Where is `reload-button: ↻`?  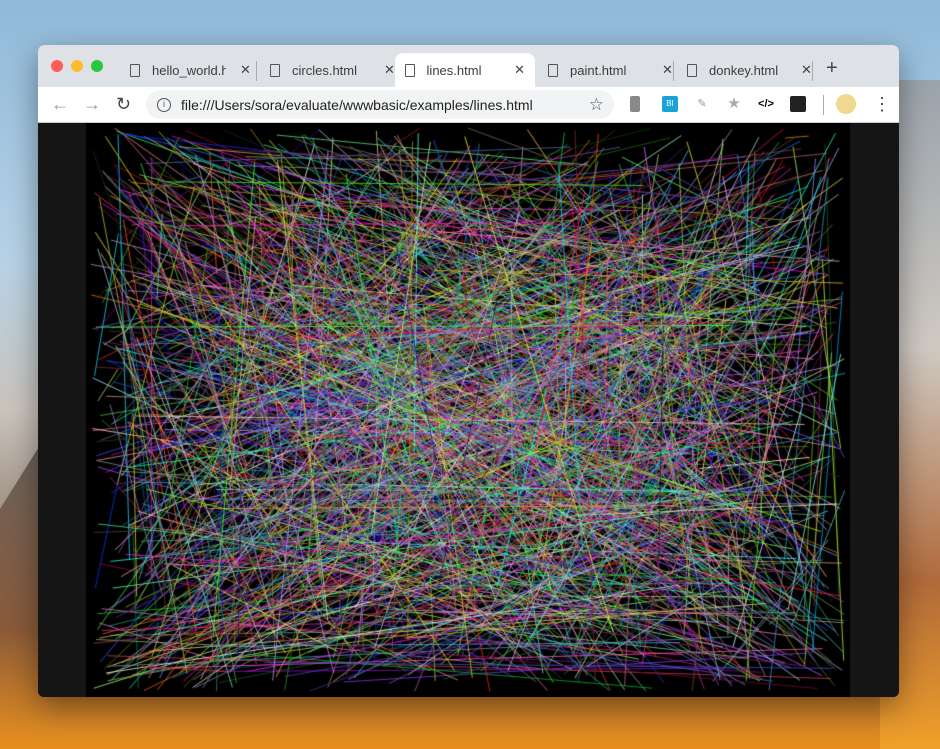 reload-button: ↻ is located at coordinates (123, 104).